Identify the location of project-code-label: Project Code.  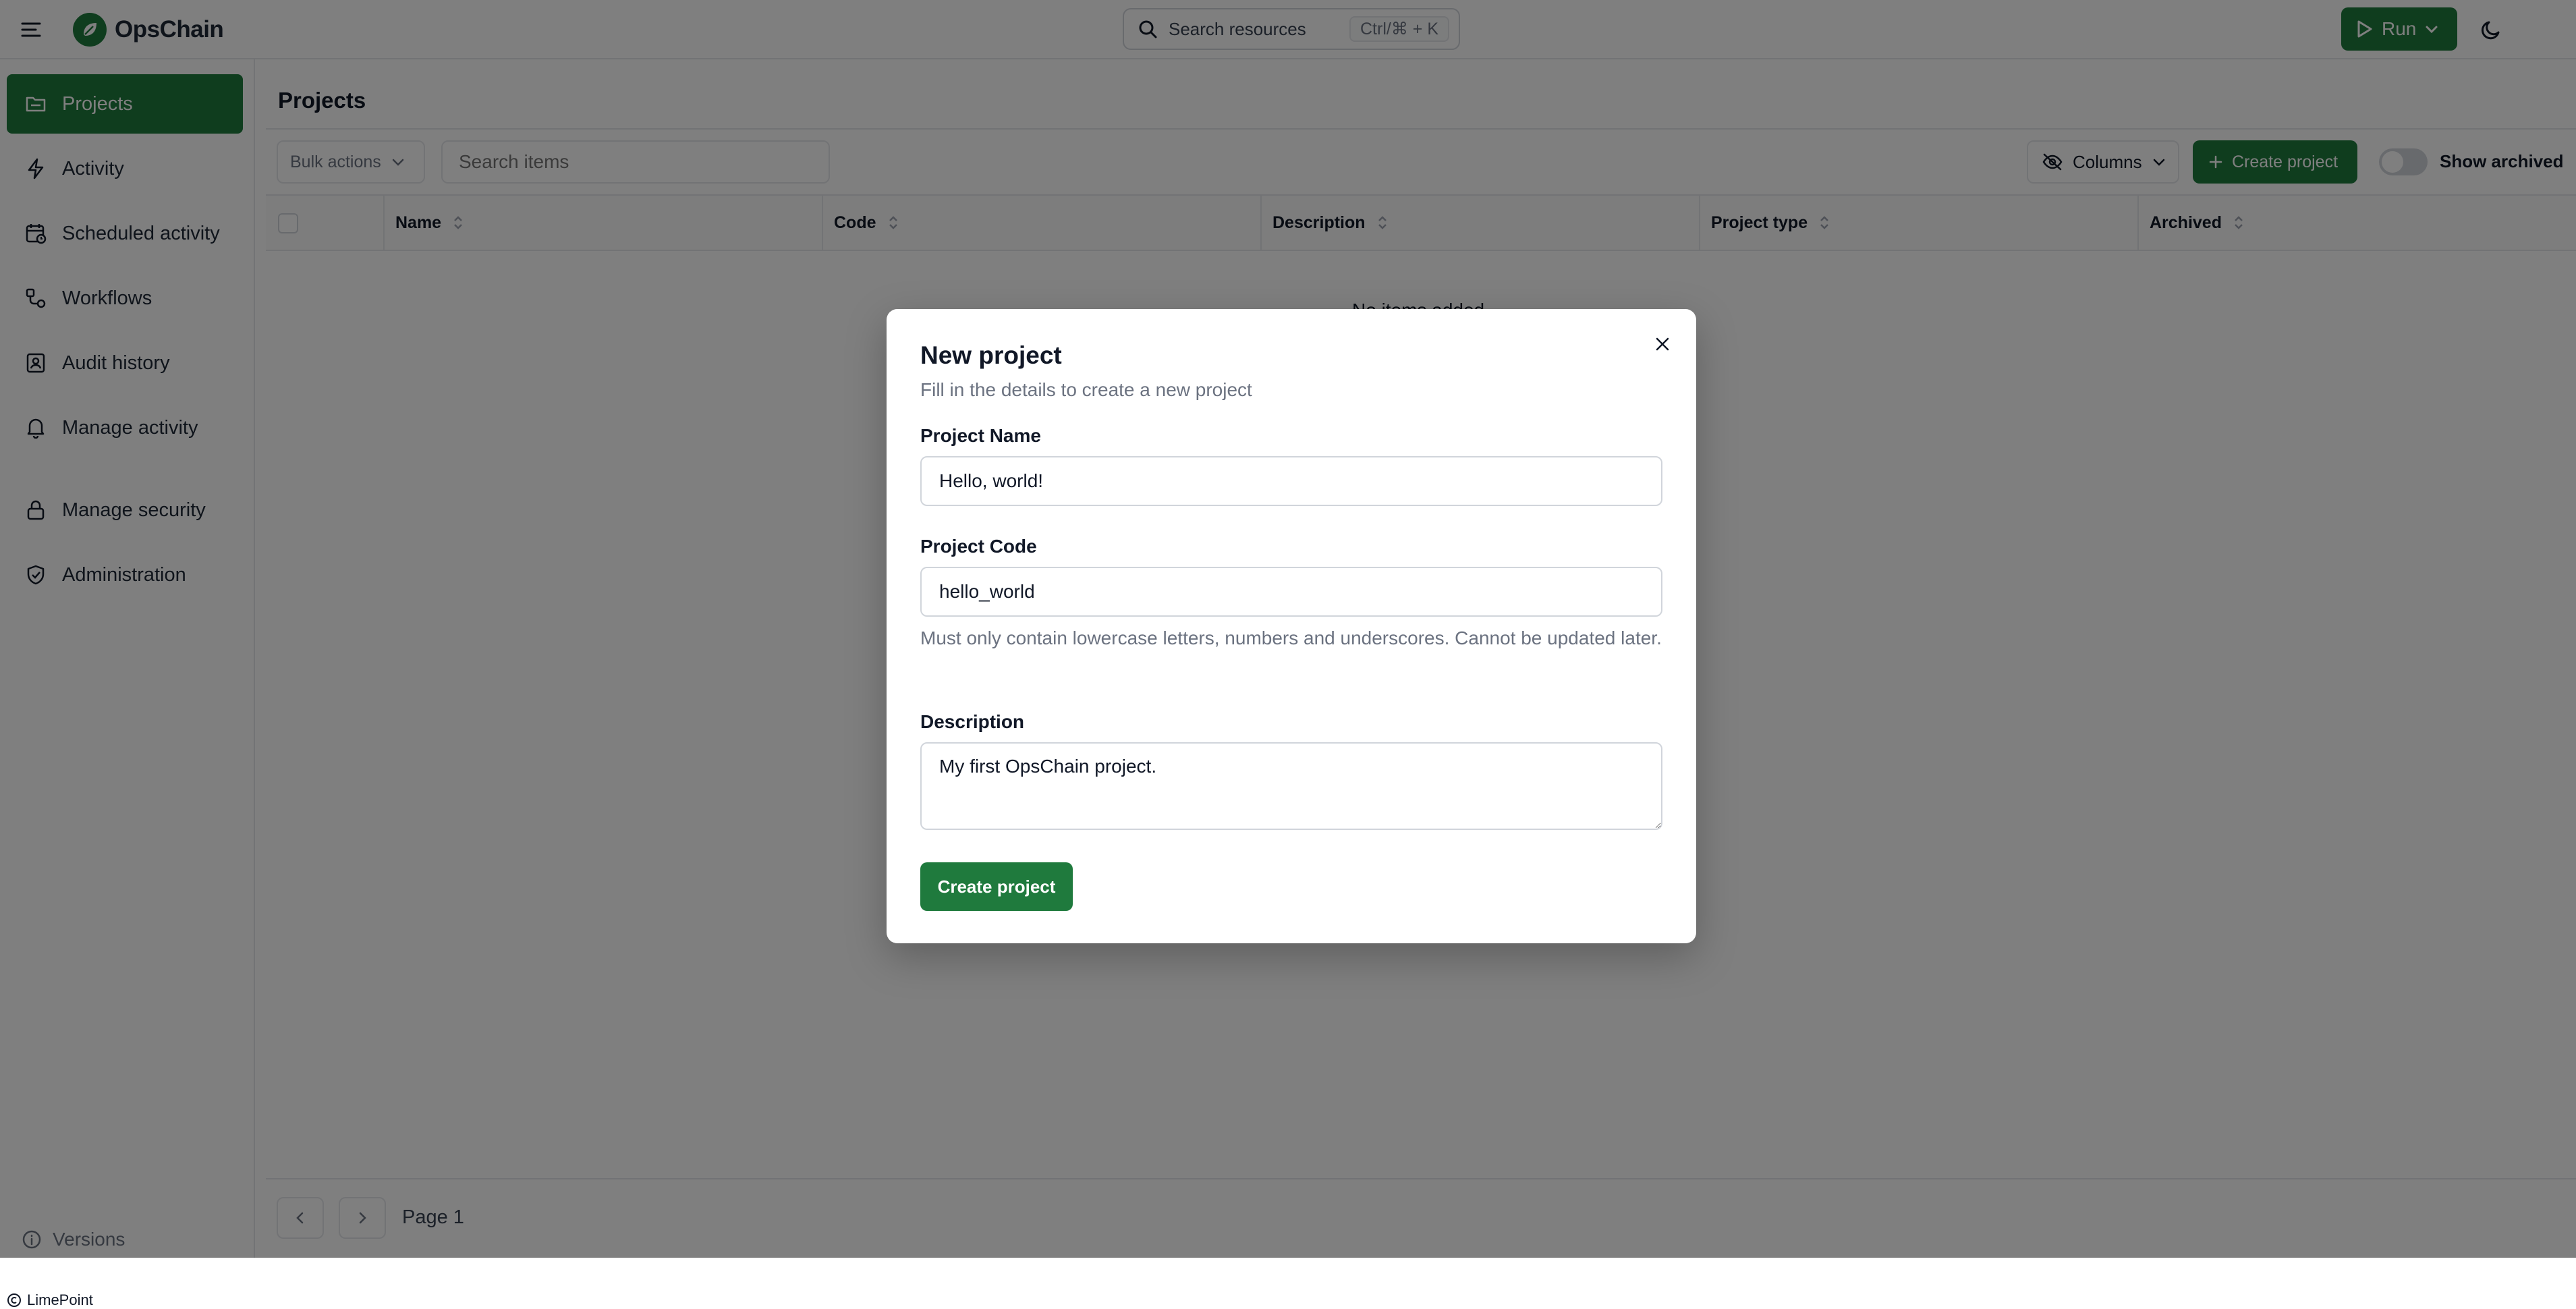
(978, 546).